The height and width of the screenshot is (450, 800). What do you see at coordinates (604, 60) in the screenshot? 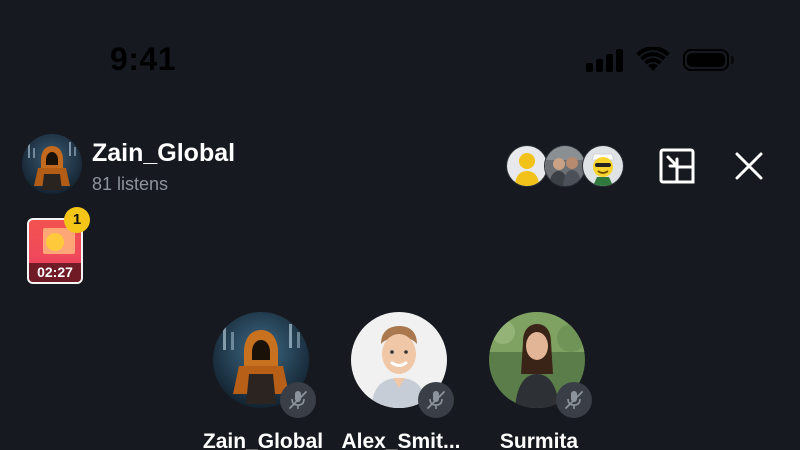
I see `cellular-signal-icon` at bounding box center [604, 60].